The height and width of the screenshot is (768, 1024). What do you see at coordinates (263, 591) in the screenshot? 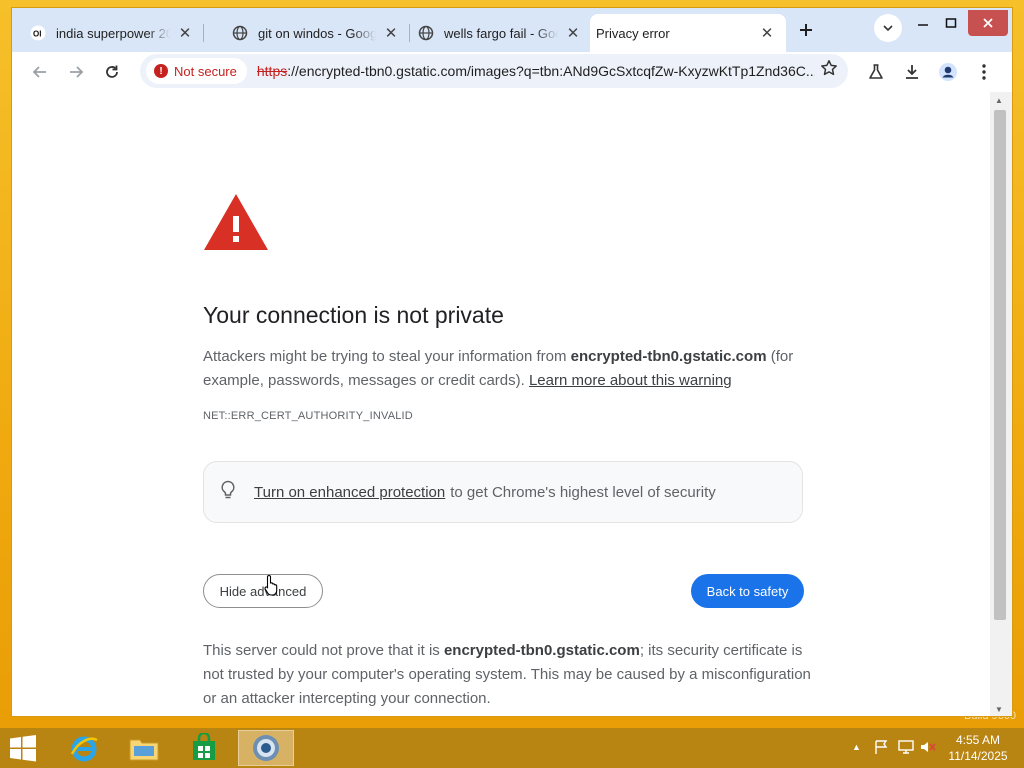
I see `hide-advanced-button: Hide advanced` at bounding box center [263, 591].